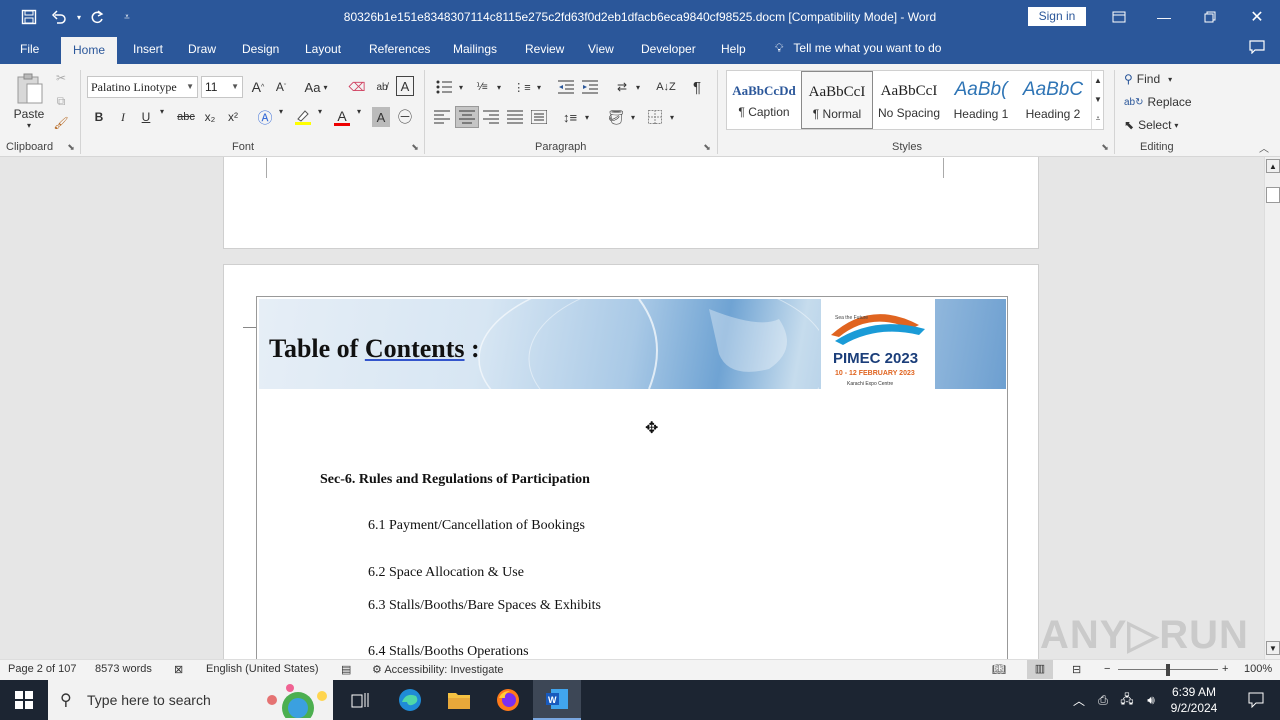 The image size is (1280, 720). Describe the element at coordinates (590, 87) in the screenshot. I see `increase-indent-icon` at that location.